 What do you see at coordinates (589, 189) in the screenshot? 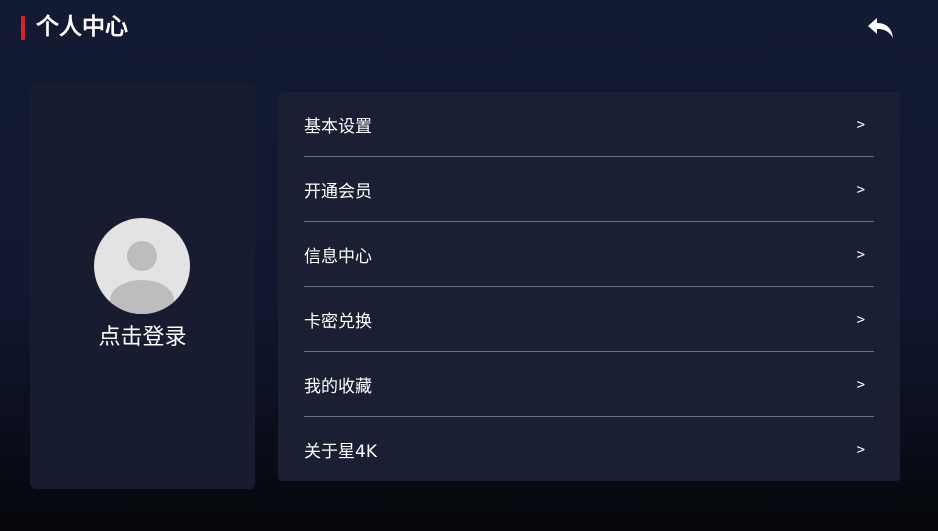
I see `menu-item-membership: 开通会员 >` at bounding box center [589, 189].